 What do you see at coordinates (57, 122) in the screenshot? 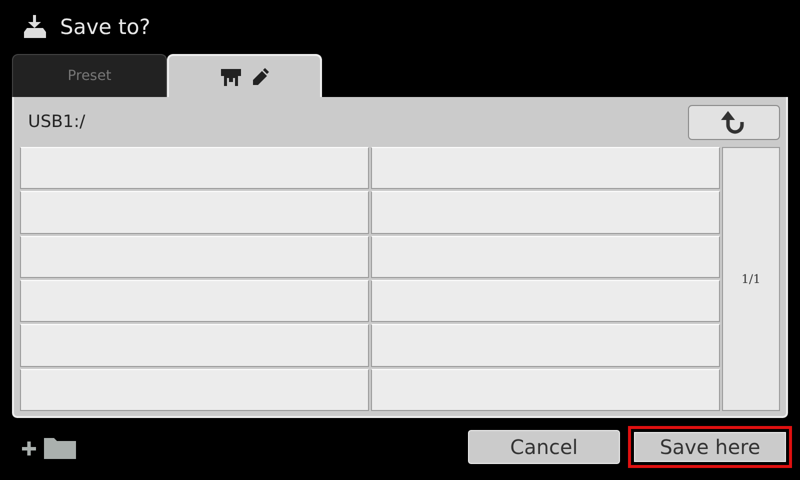
I see `folder-path: USB1:/` at bounding box center [57, 122].